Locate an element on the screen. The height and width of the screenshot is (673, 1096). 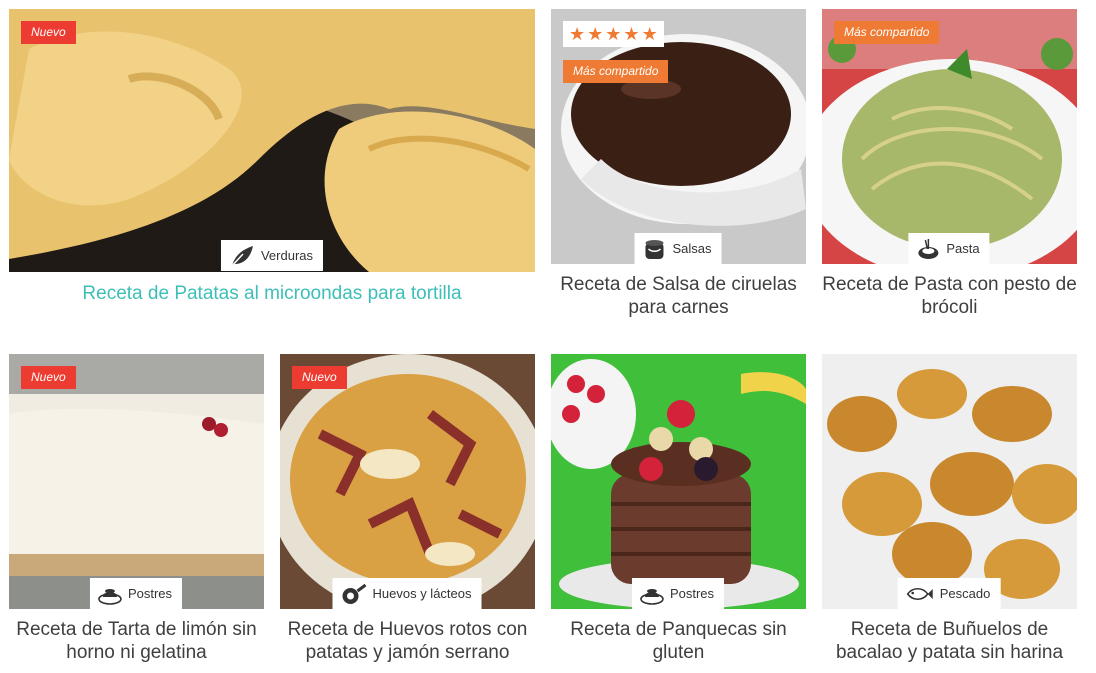
fish-icon is located at coordinates (919, 593).